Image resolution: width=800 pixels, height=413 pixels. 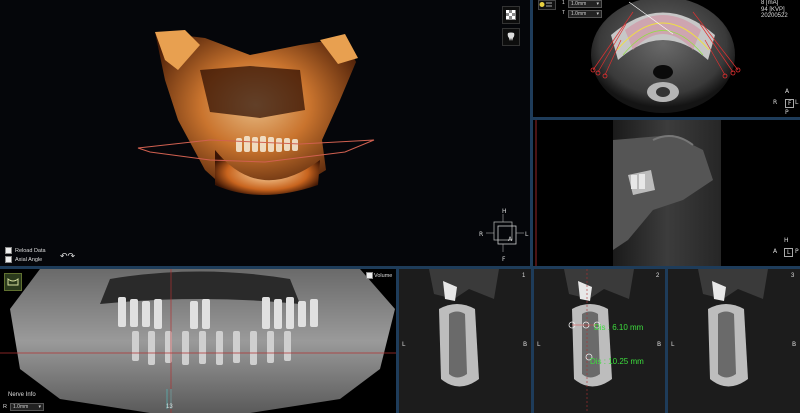 I want to click on checkerboard-button, so click(x=511, y=15).